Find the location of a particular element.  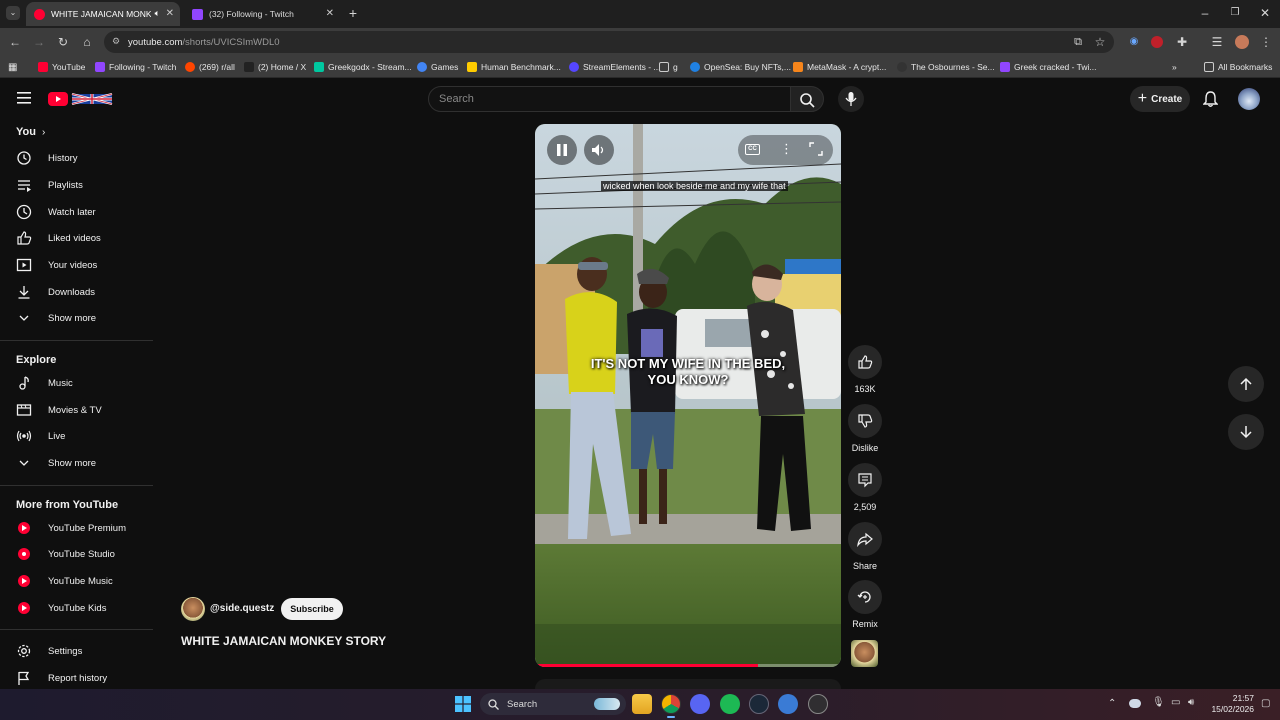

dislike-button: Dislike is located at coordinates (865, 428).